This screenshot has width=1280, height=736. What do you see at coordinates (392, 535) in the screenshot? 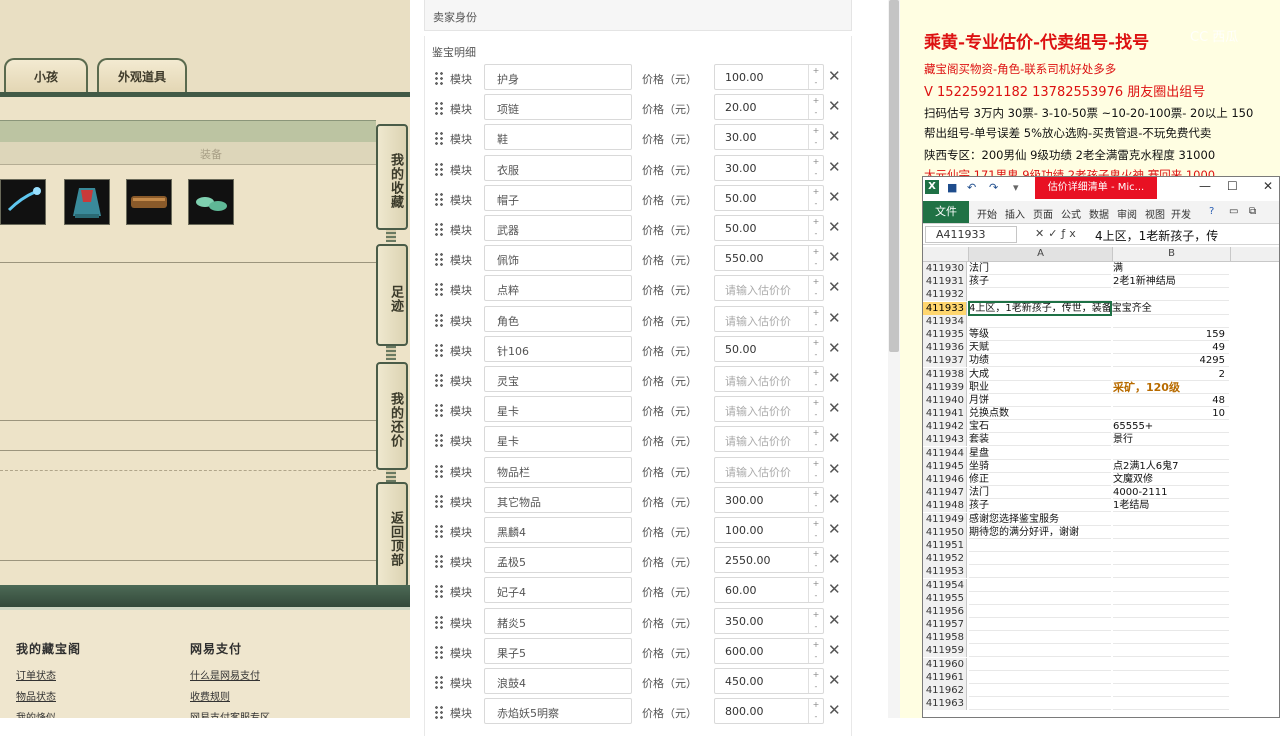
I see `back-to-top-button: 返回顶部` at bounding box center [392, 535].